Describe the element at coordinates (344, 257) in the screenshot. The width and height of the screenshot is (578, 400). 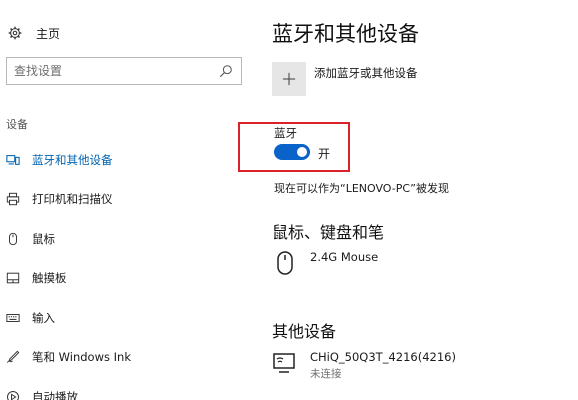
I see `device-name: 2.4G Mouse` at that location.